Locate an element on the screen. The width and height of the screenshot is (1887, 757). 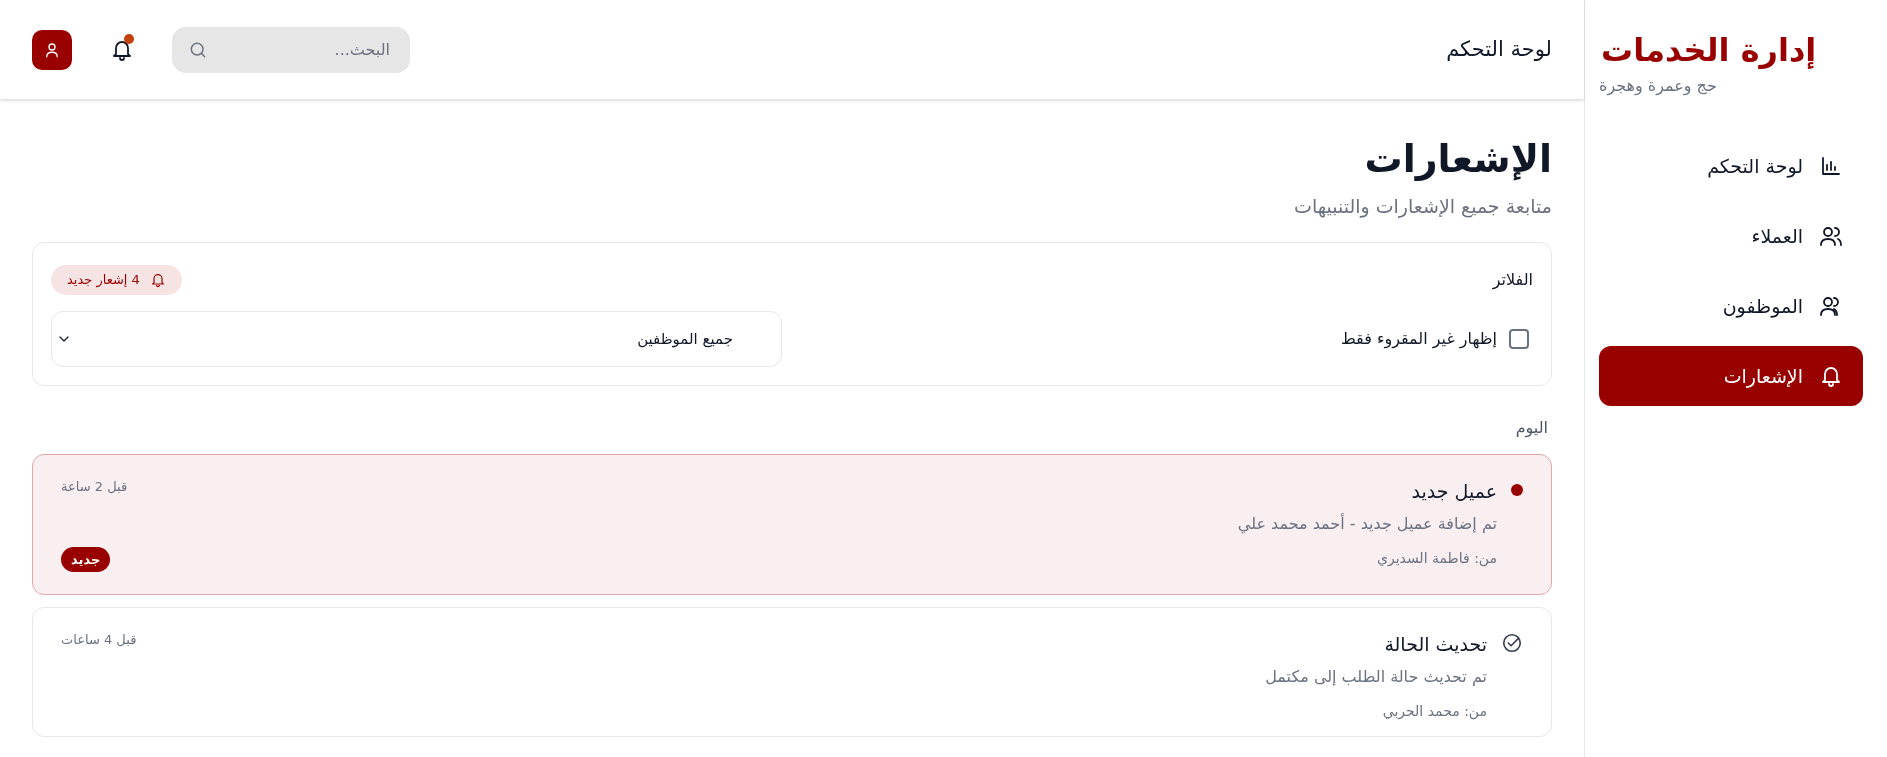
users-icon is located at coordinates (1831, 236).